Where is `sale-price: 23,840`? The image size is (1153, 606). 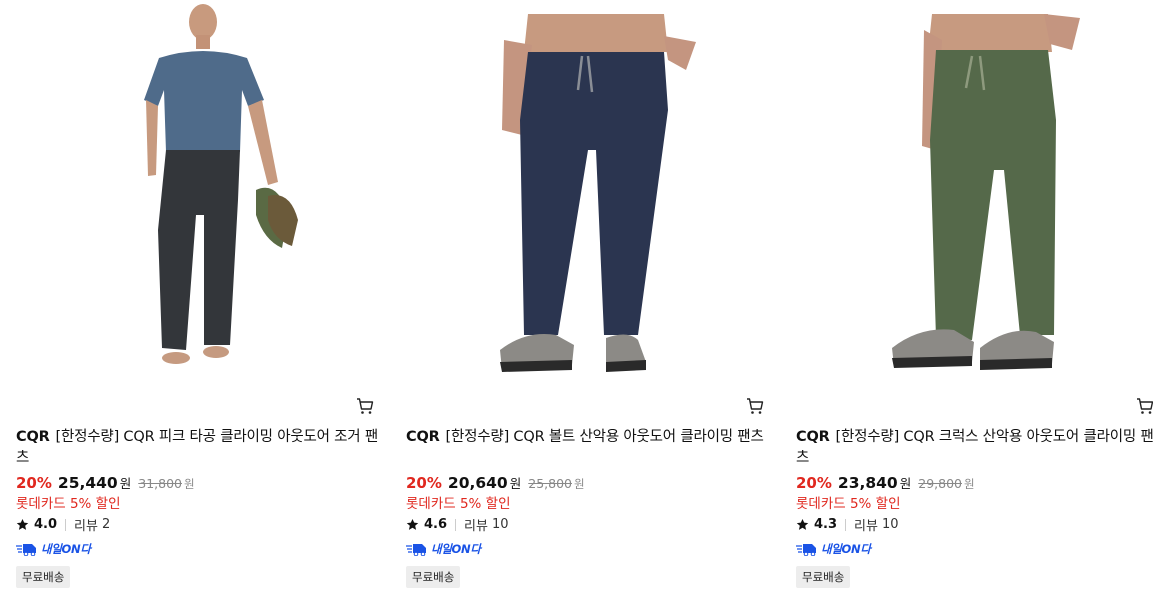 sale-price: 23,840 is located at coordinates (867, 483).